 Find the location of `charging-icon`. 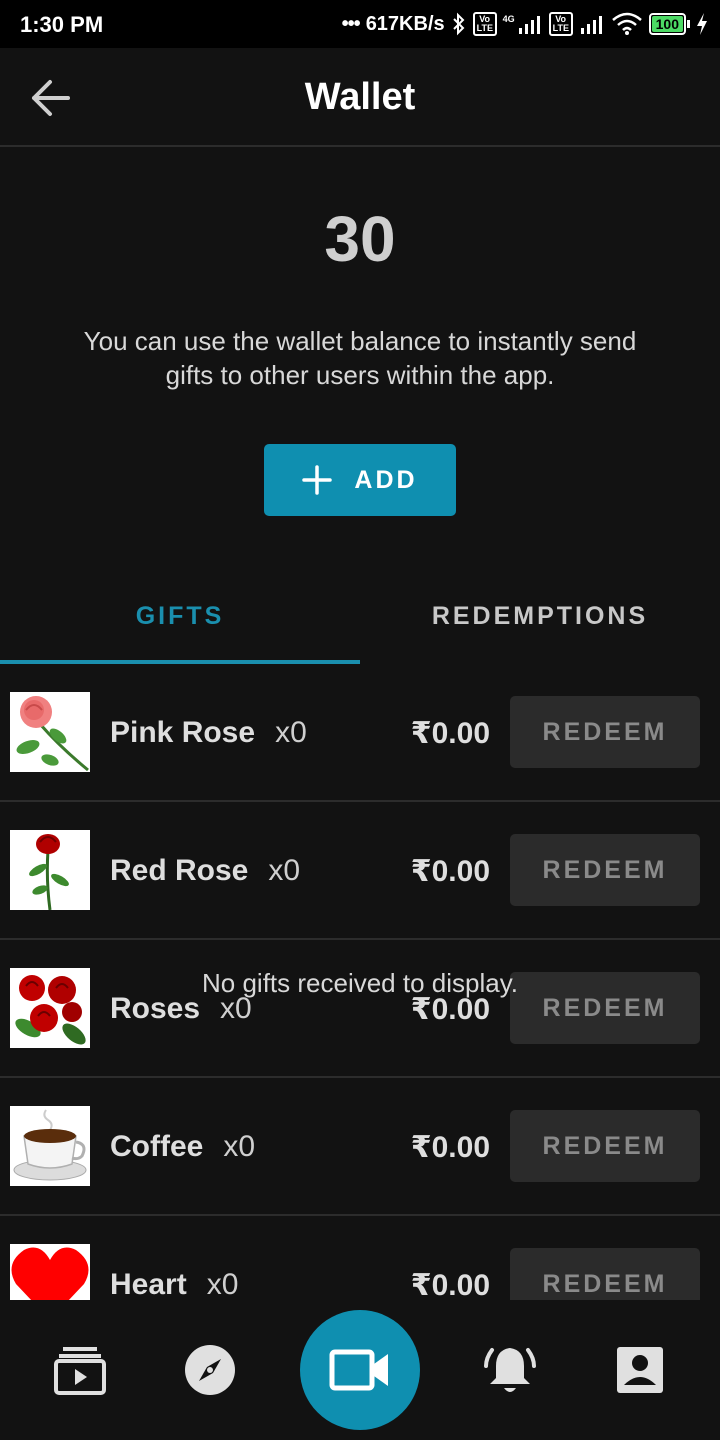

charging-icon is located at coordinates (702, 24).